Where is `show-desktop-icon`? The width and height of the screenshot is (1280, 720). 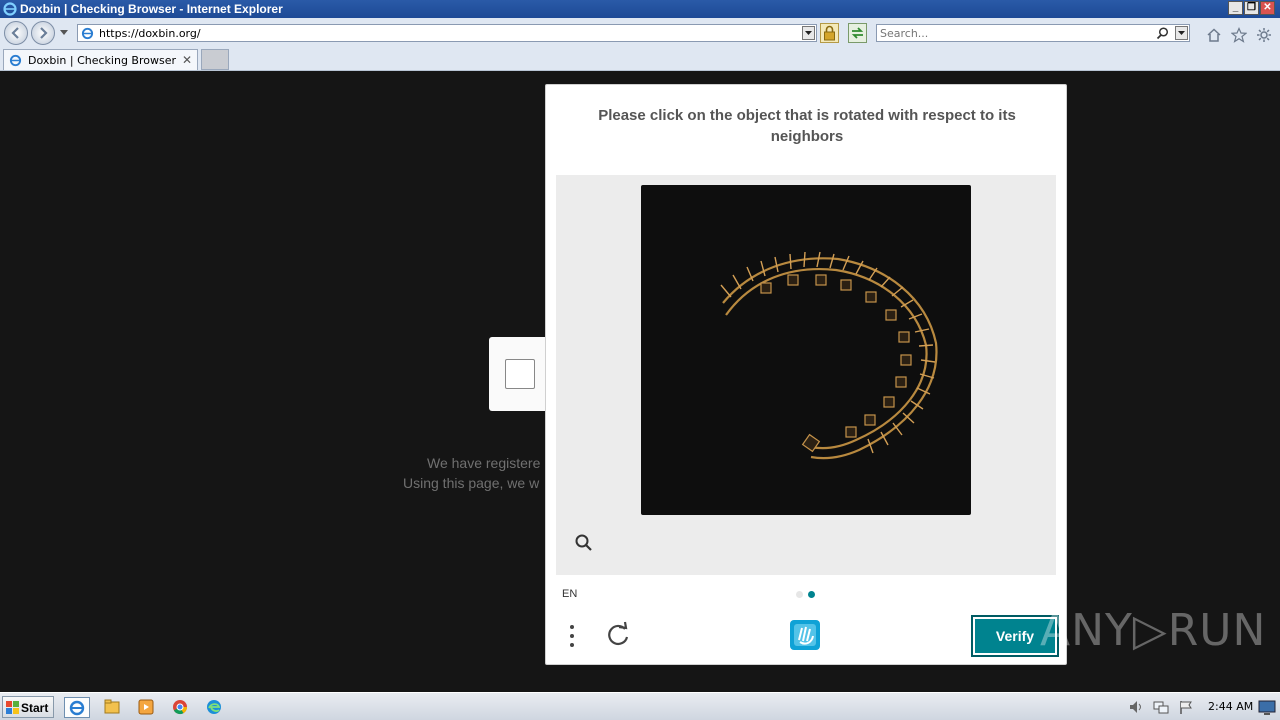
show-desktop-icon is located at coordinates (1267, 707).